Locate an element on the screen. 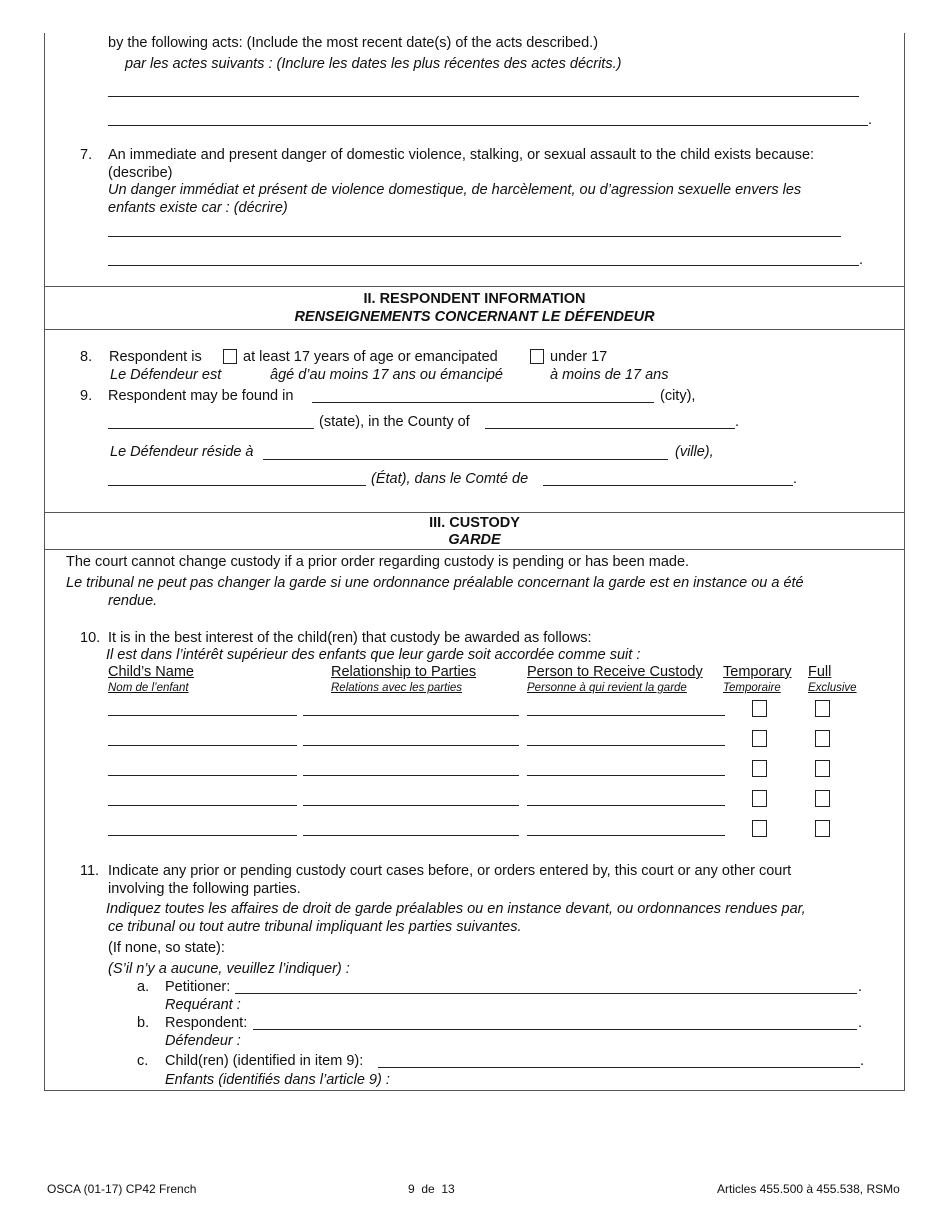  item11-number: 11. is located at coordinates (90, 871).